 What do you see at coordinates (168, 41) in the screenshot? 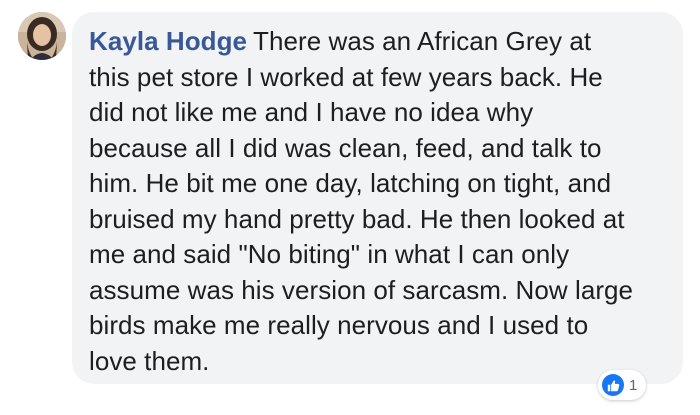
I see `author-name-link: Kayla Hodge` at bounding box center [168, 41].